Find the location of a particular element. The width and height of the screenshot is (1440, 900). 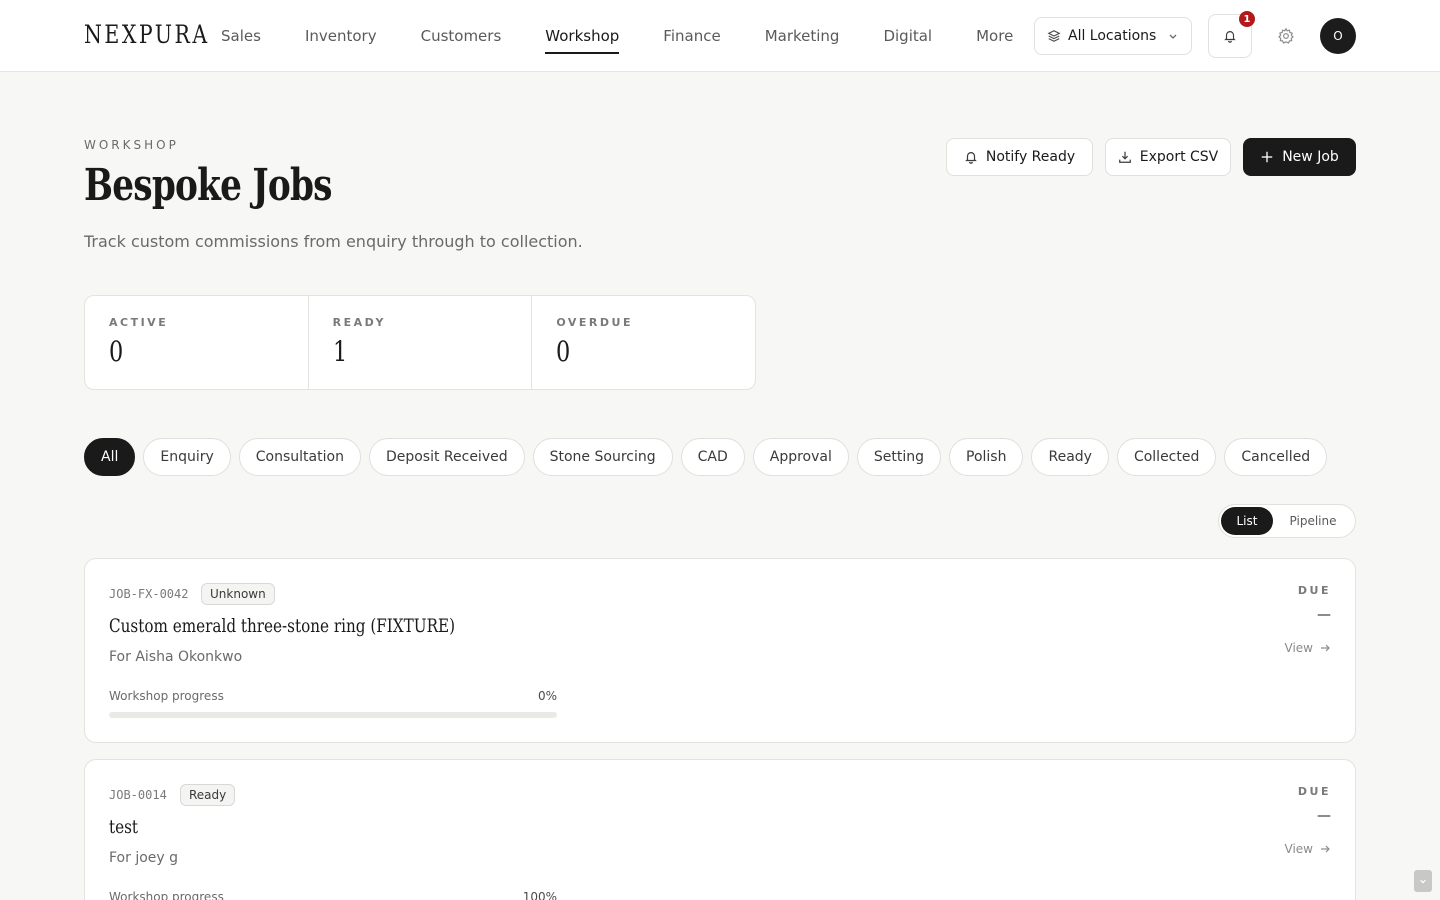

nav-item-customers: Customers is located at coordinates (461, 36).